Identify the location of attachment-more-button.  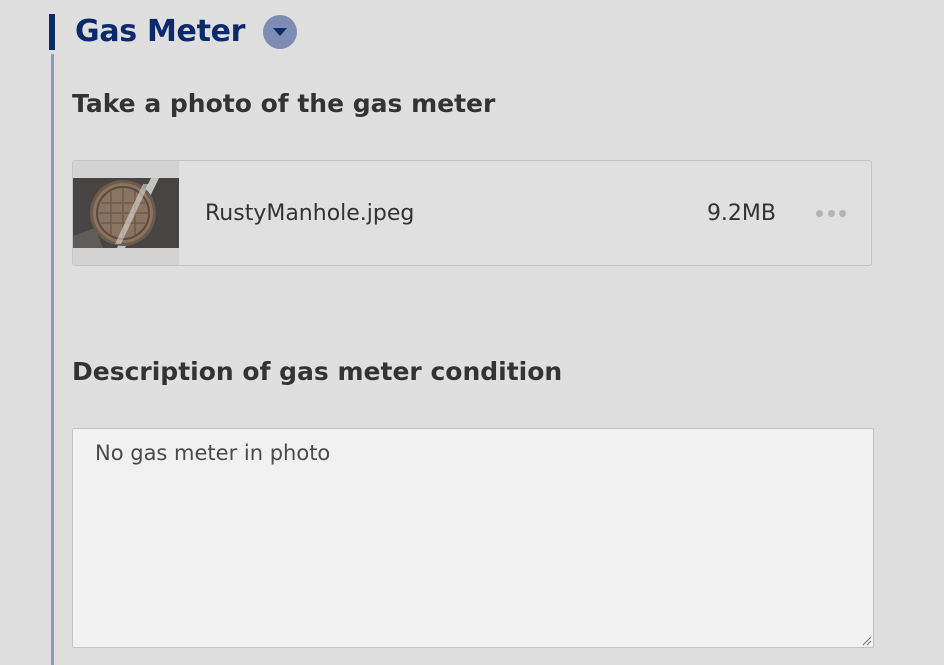
(831, 213).